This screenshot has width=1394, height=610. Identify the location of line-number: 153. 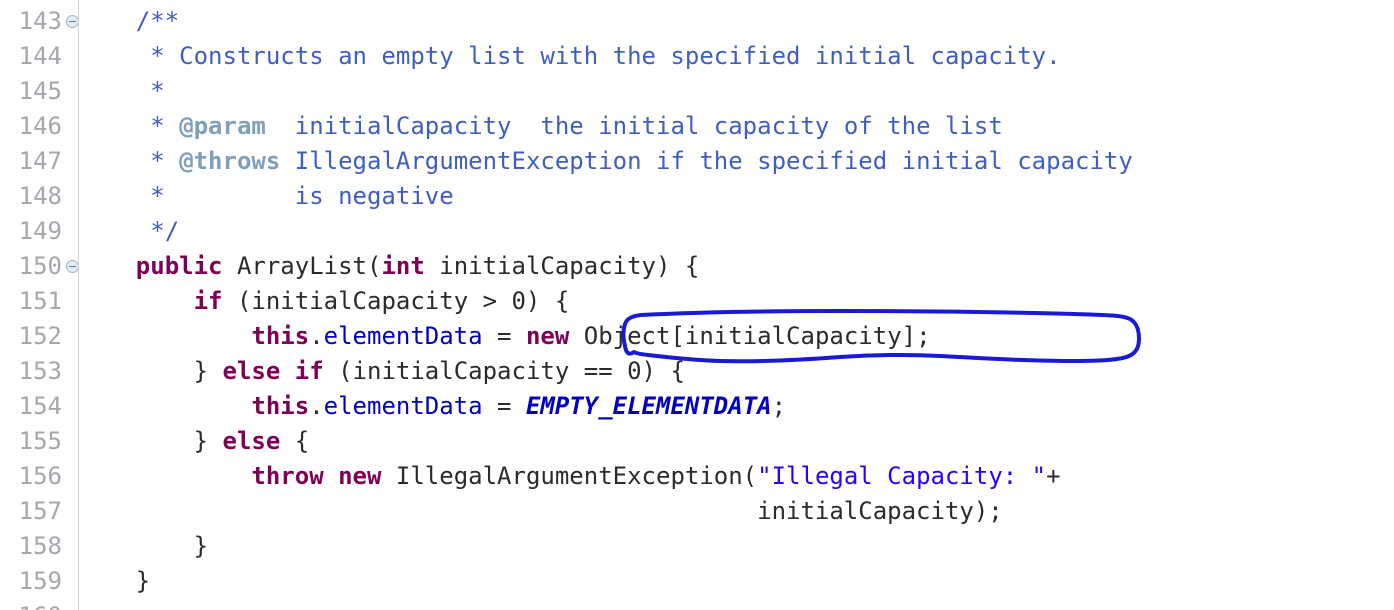
(40, 371).